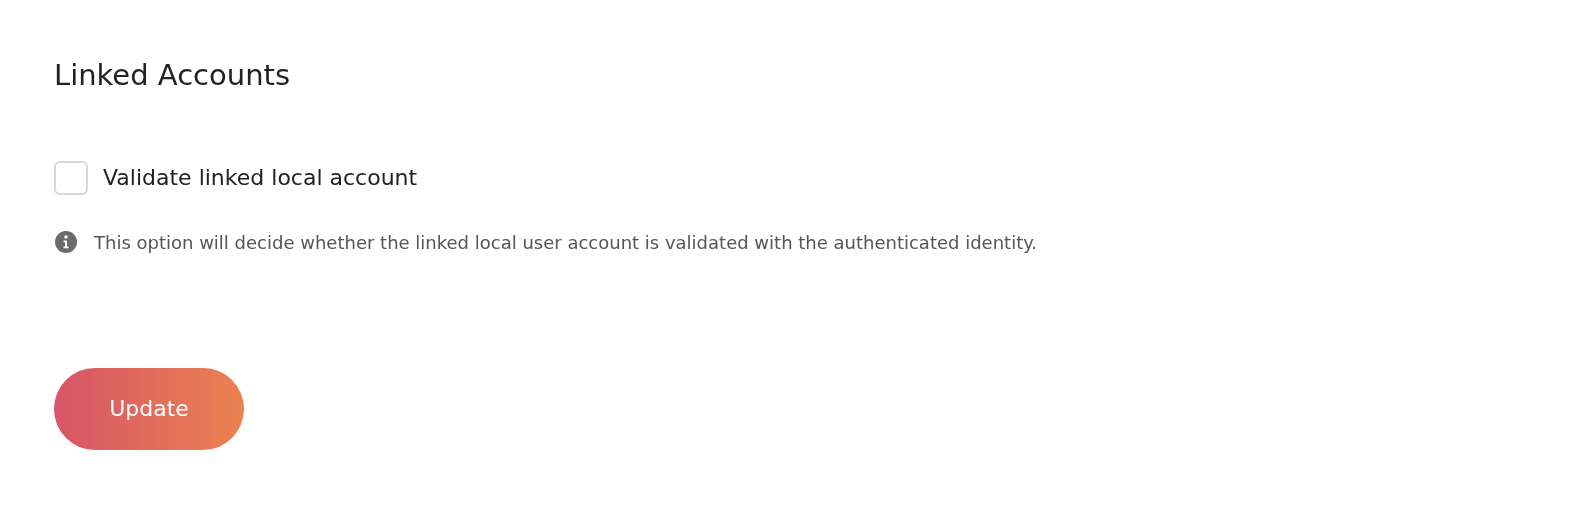 The image size is (1570, 510). Describe the element at coordinates (149, 408) in the screenshot. I see `update-button: Update` at that location.